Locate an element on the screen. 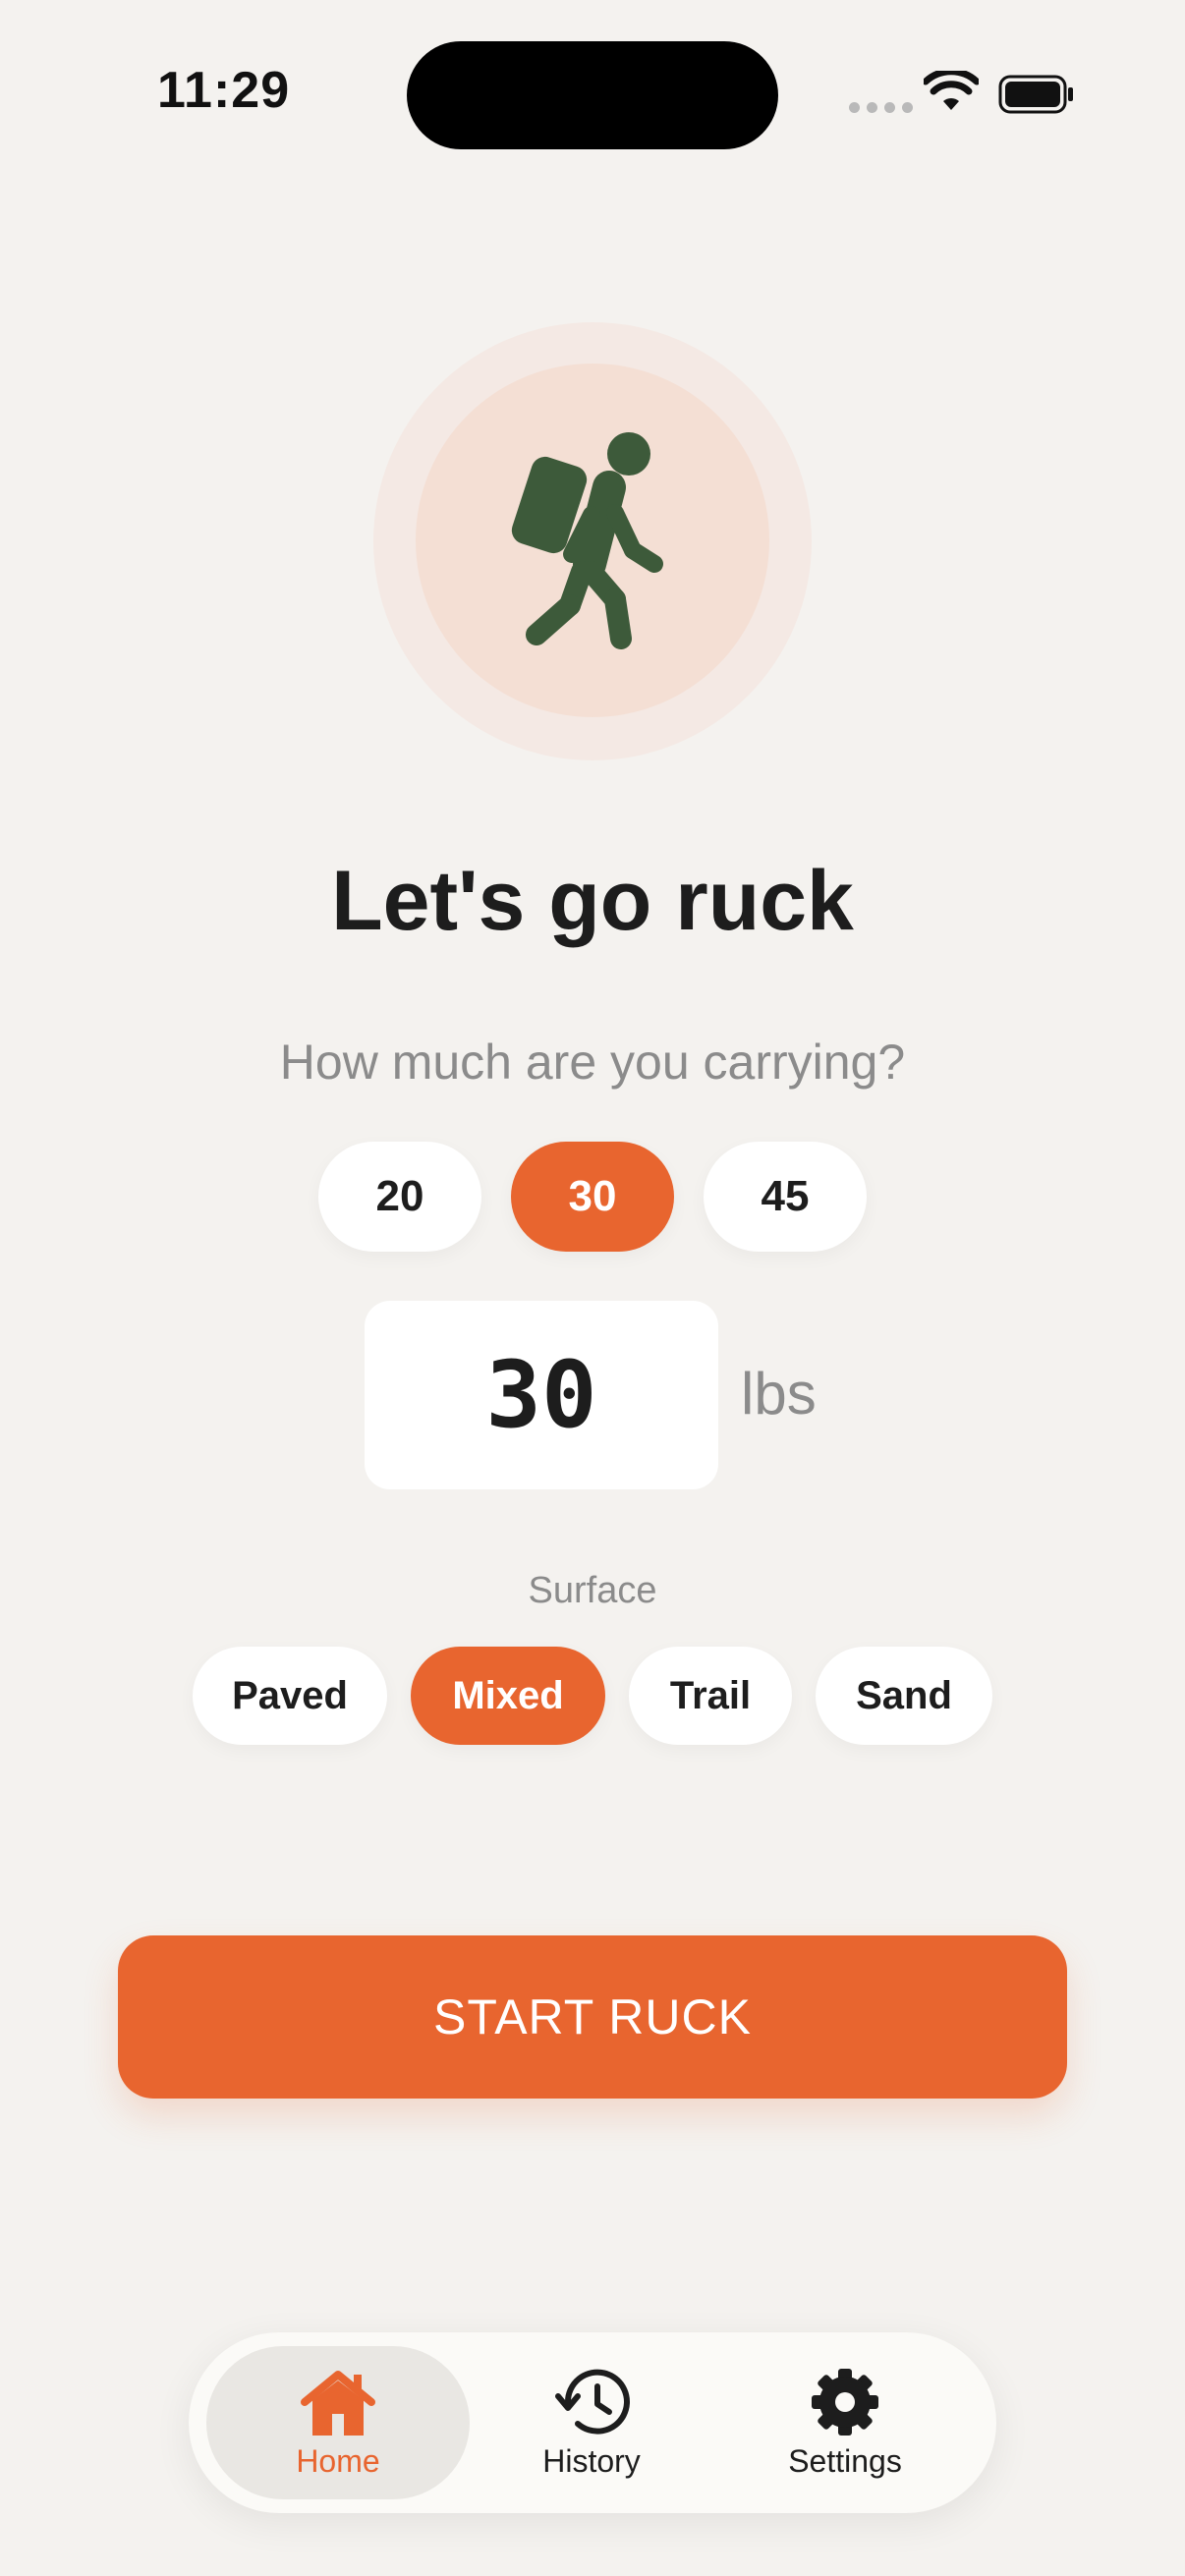  weight-preset-20: 20 is located at coordinates (400, 1197).